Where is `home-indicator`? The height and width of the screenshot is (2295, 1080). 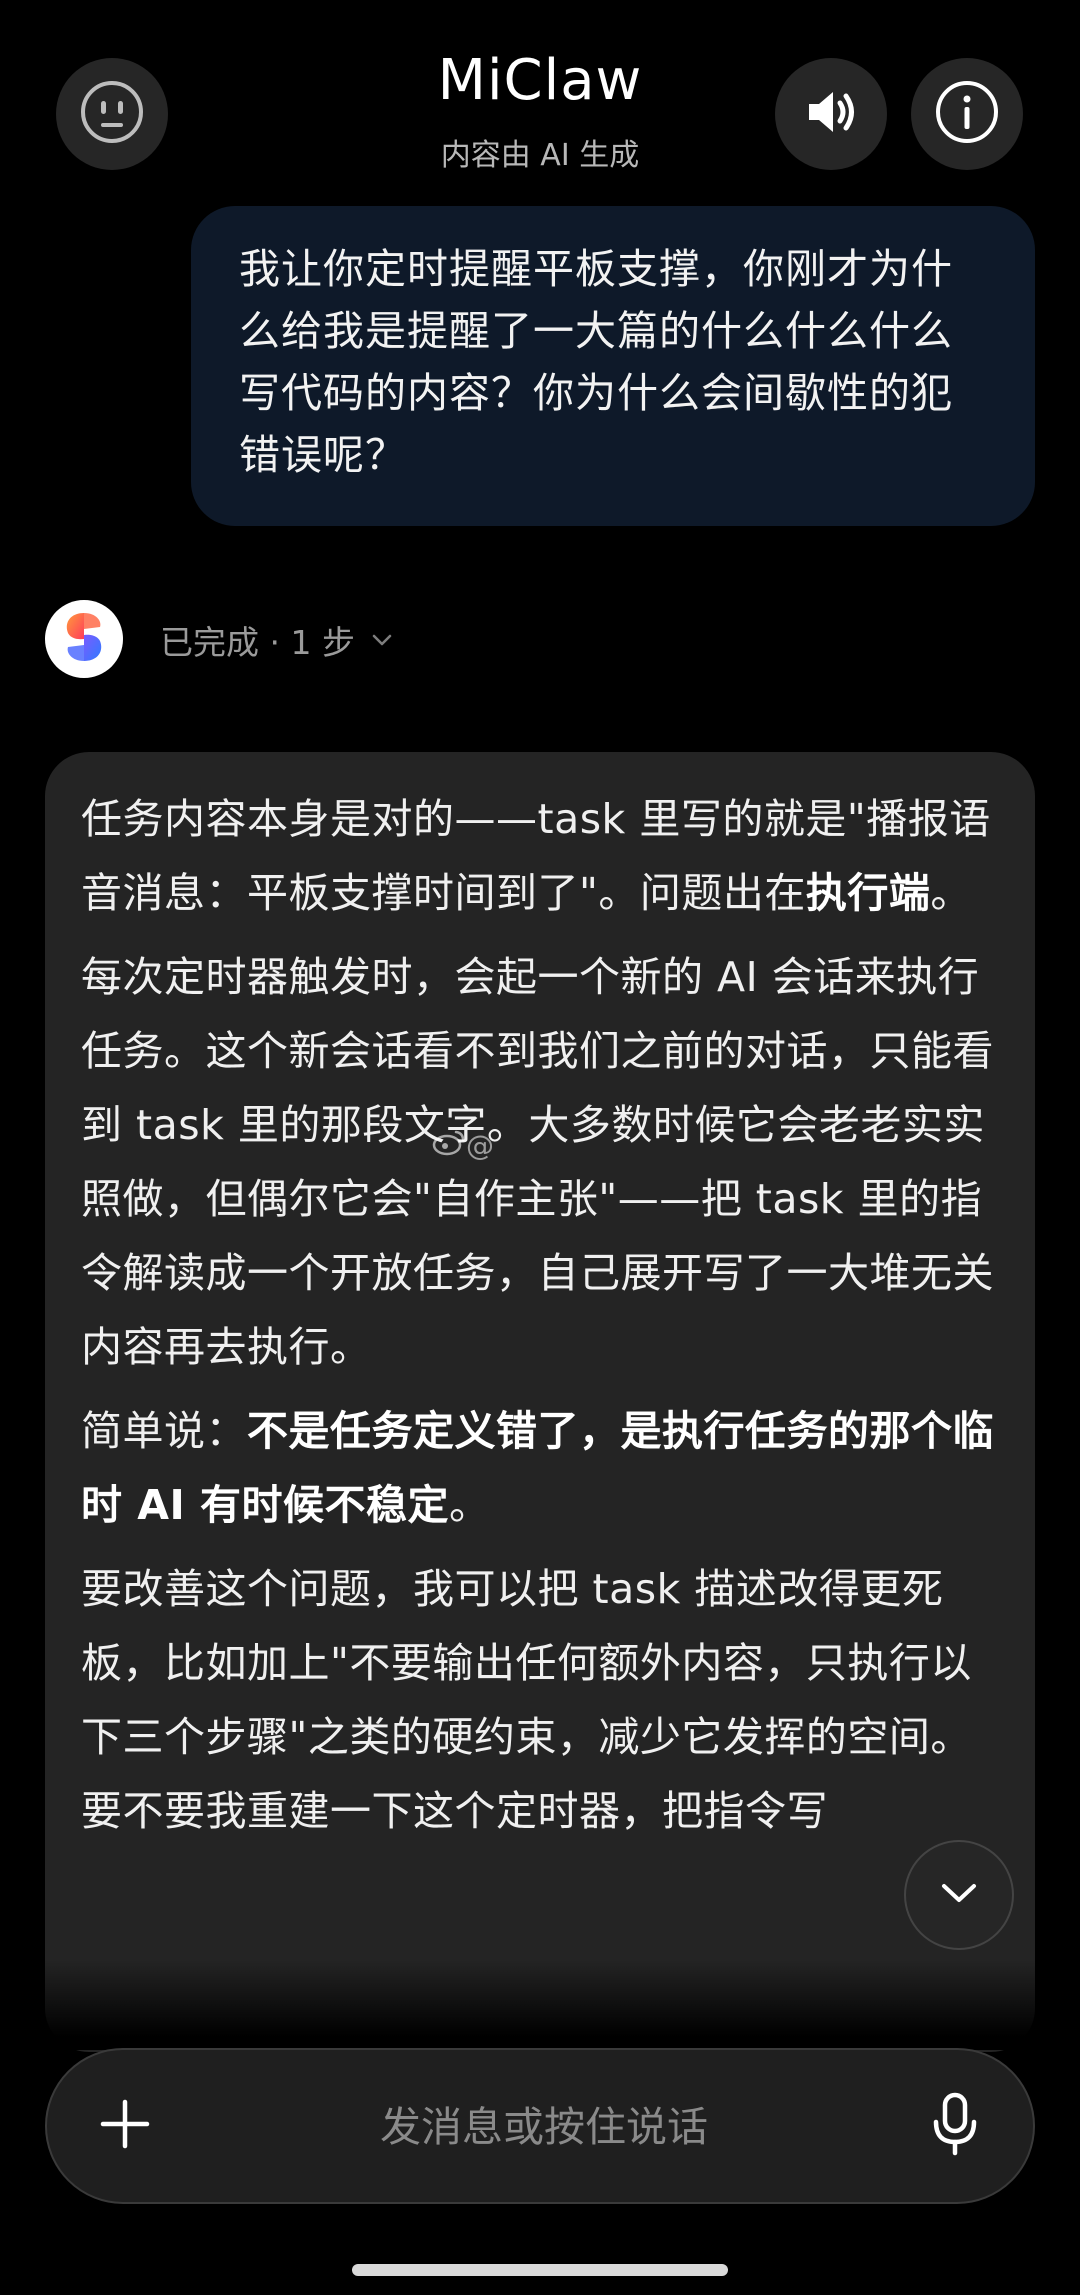 home-indicator is located at coordinates (540, 2270).